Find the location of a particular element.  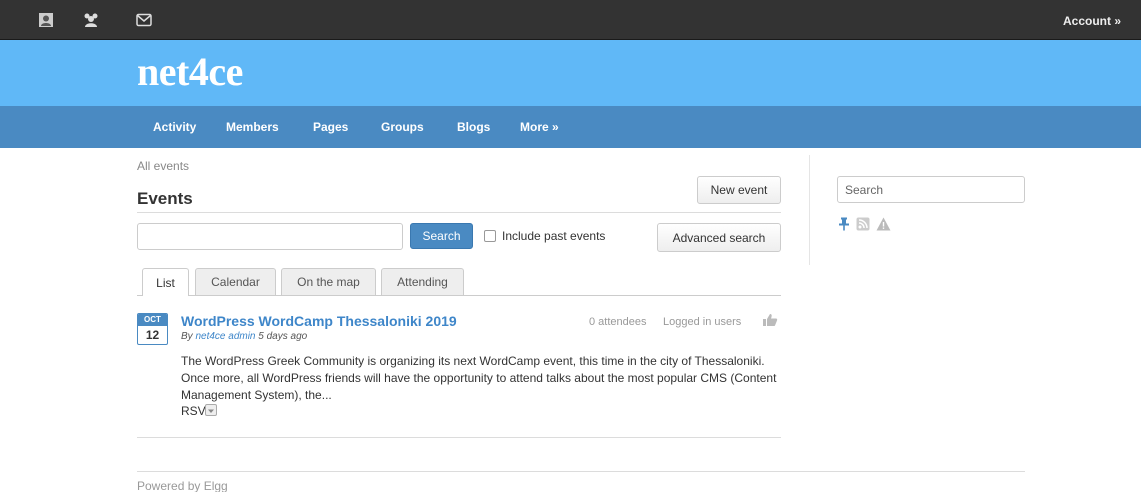

tab-calendar: Calendar is located at coordinates (235, 281).